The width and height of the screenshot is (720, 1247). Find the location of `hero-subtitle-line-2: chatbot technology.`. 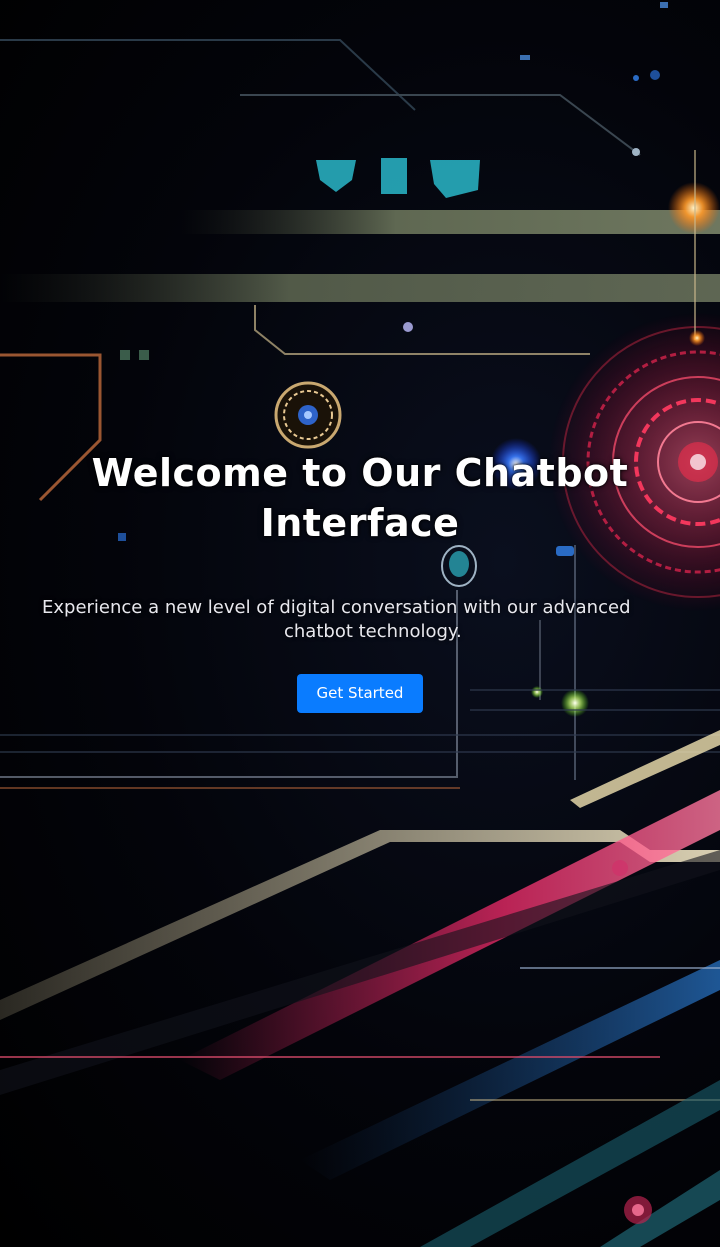

hero-subtitle-line-2: chatbot technology. is located at coordinates (373, 631).